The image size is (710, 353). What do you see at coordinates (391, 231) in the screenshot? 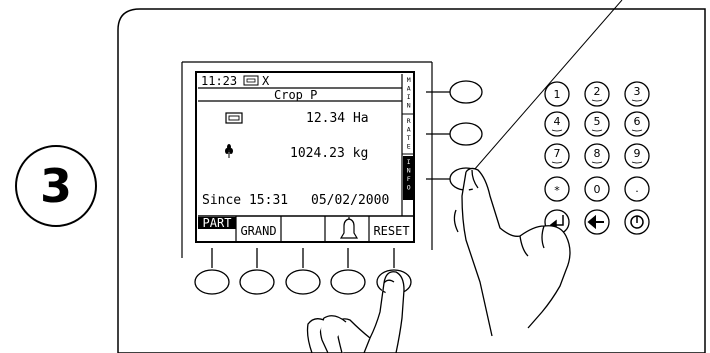
I see `softkey-reset: RESET` at bounding box center [391, 231].